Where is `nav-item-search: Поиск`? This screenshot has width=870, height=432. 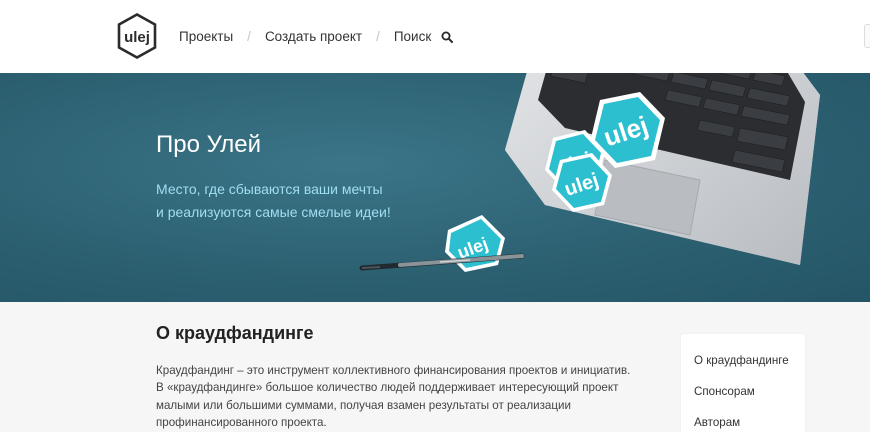
nav-item-search: Поиск is located at coordinates (412, 36).